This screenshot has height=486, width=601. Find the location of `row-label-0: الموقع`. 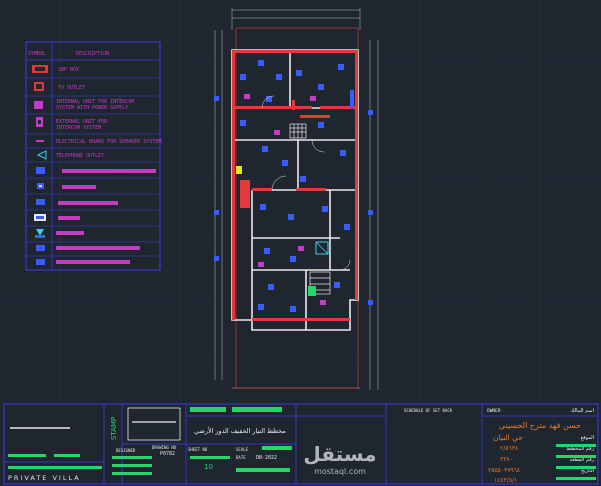

row-label-0: الموقع is located at coordinates (587, 438).